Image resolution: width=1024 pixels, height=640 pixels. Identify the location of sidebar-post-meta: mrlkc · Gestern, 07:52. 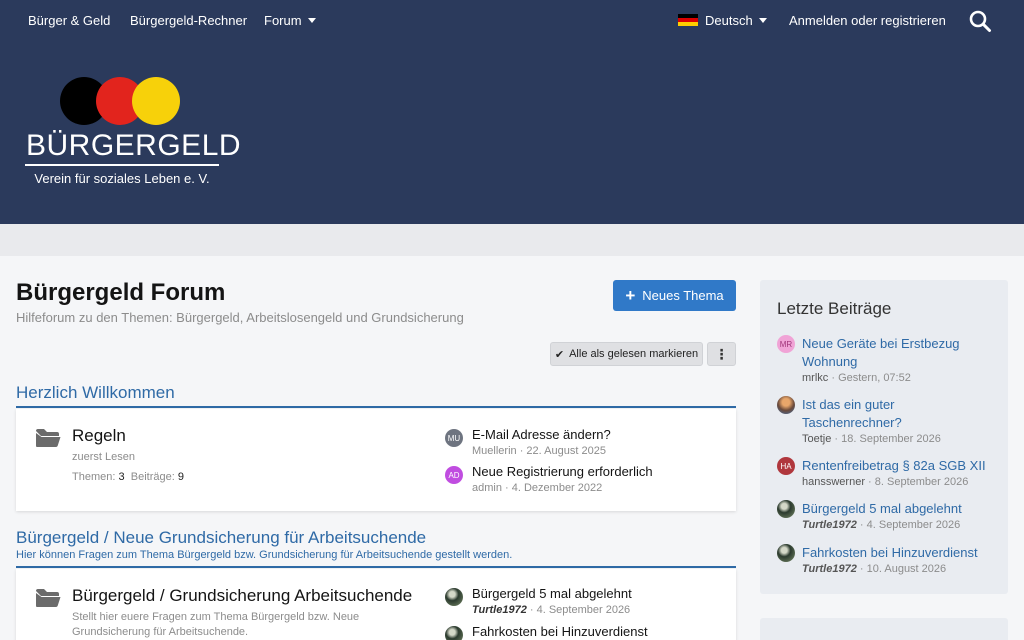
(856, 378).